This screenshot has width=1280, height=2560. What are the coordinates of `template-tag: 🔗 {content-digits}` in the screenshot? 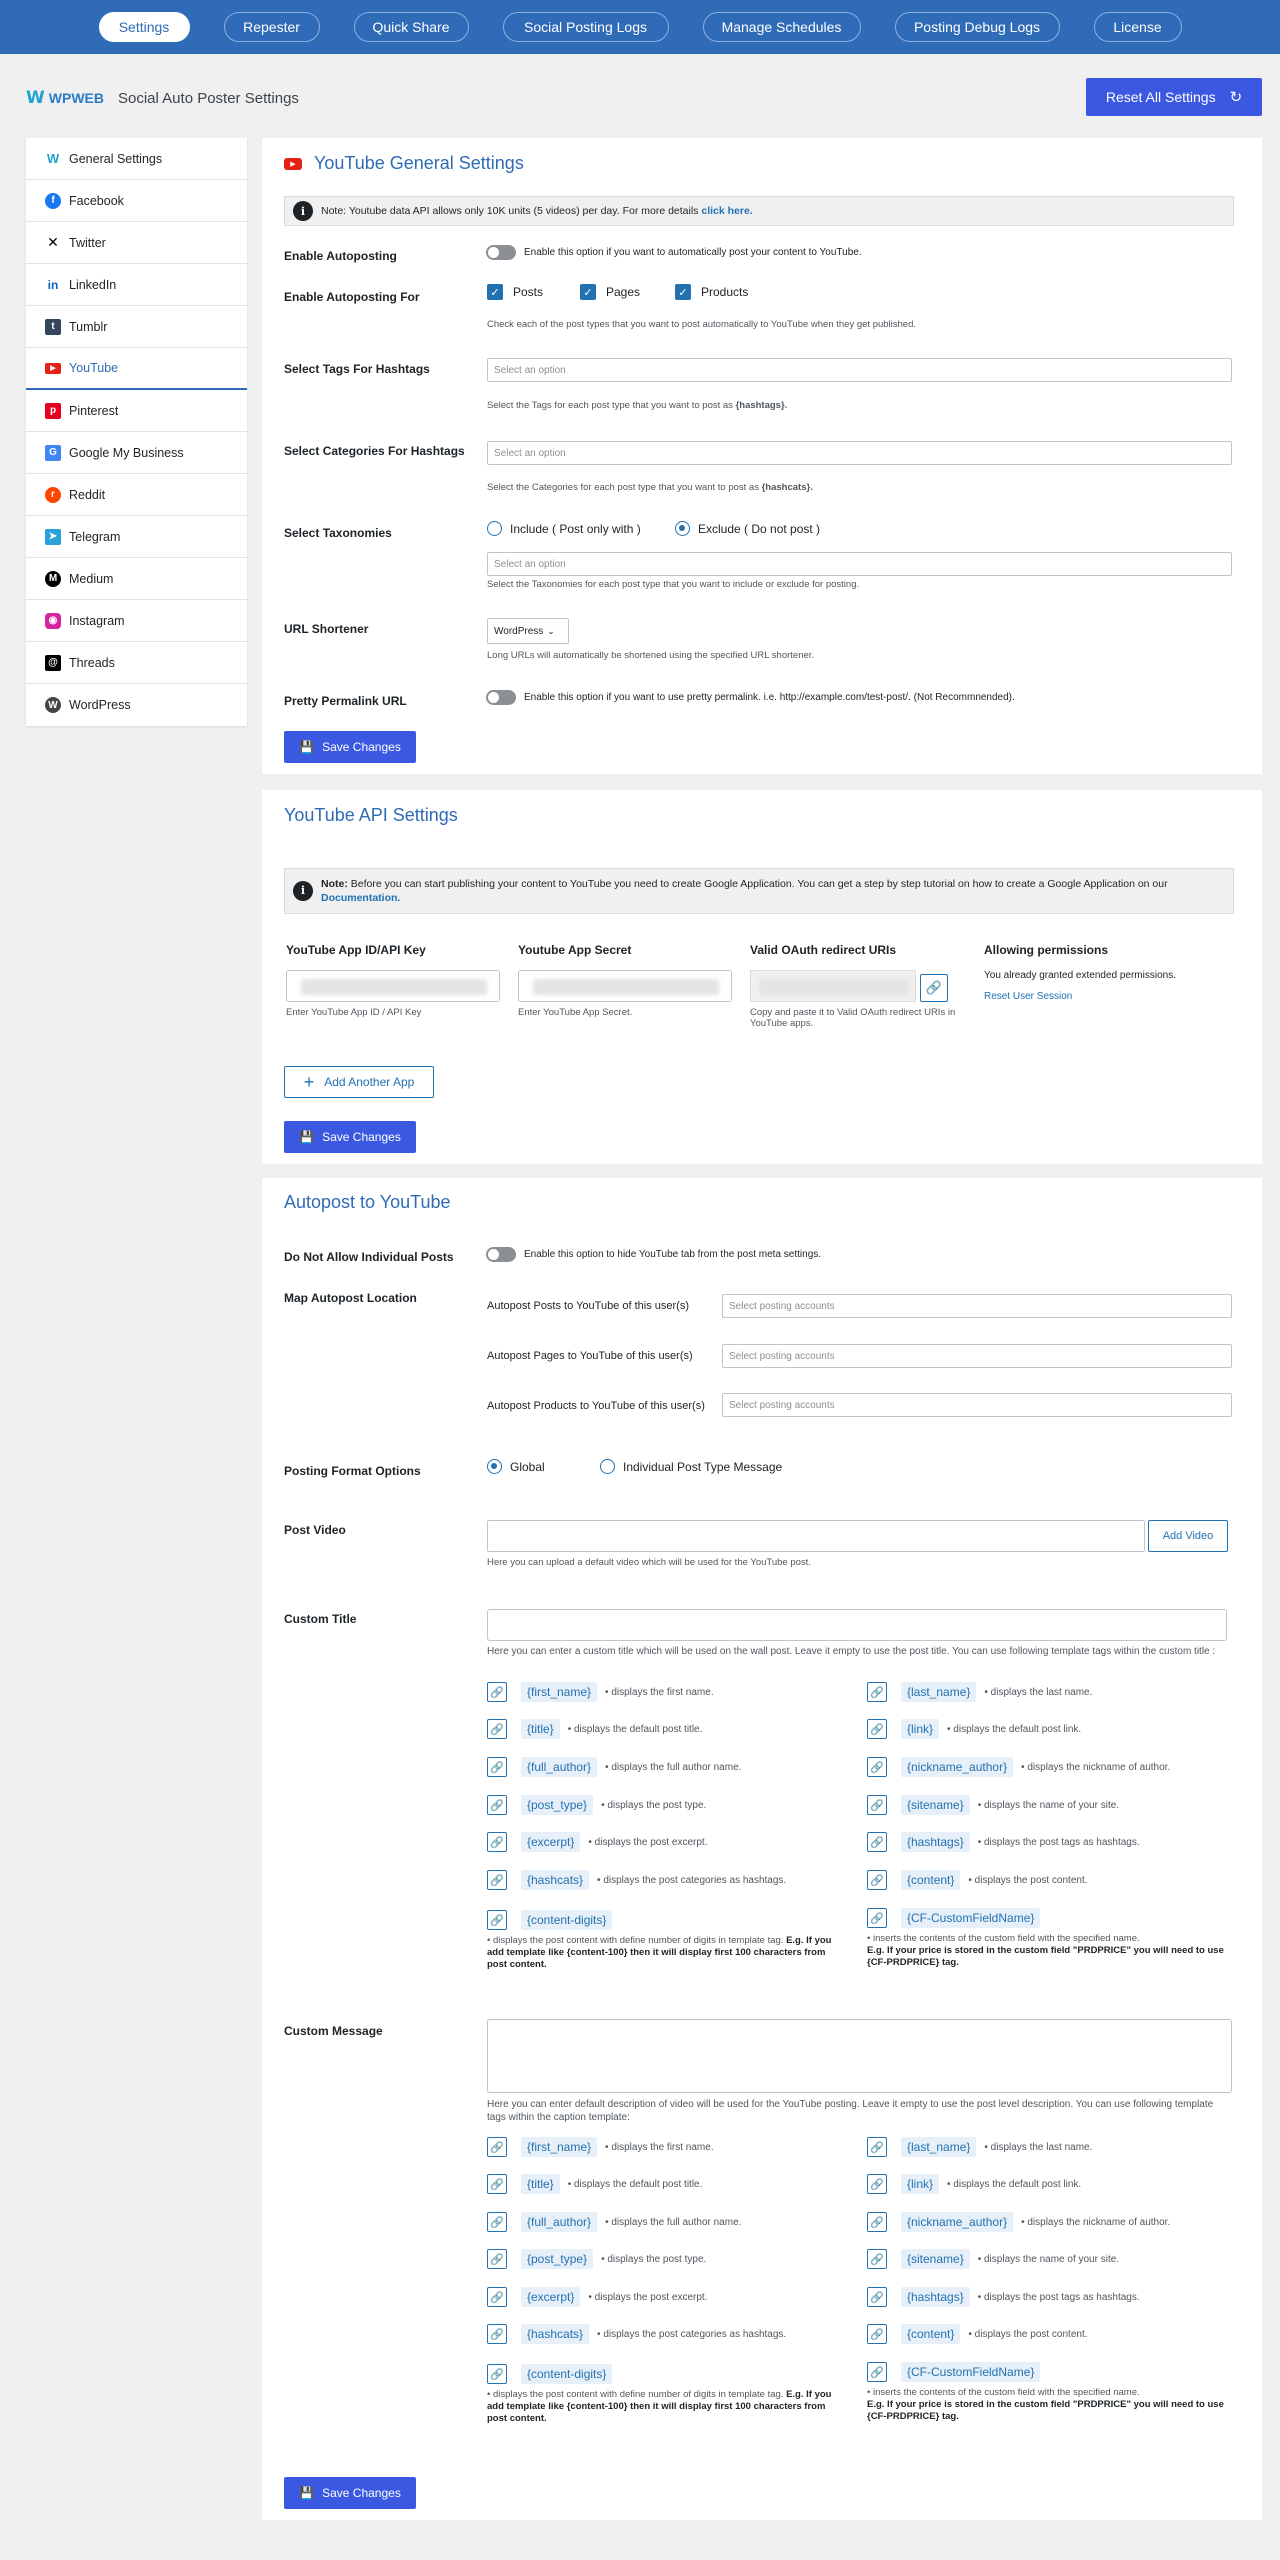 It's located at (550, 1920).